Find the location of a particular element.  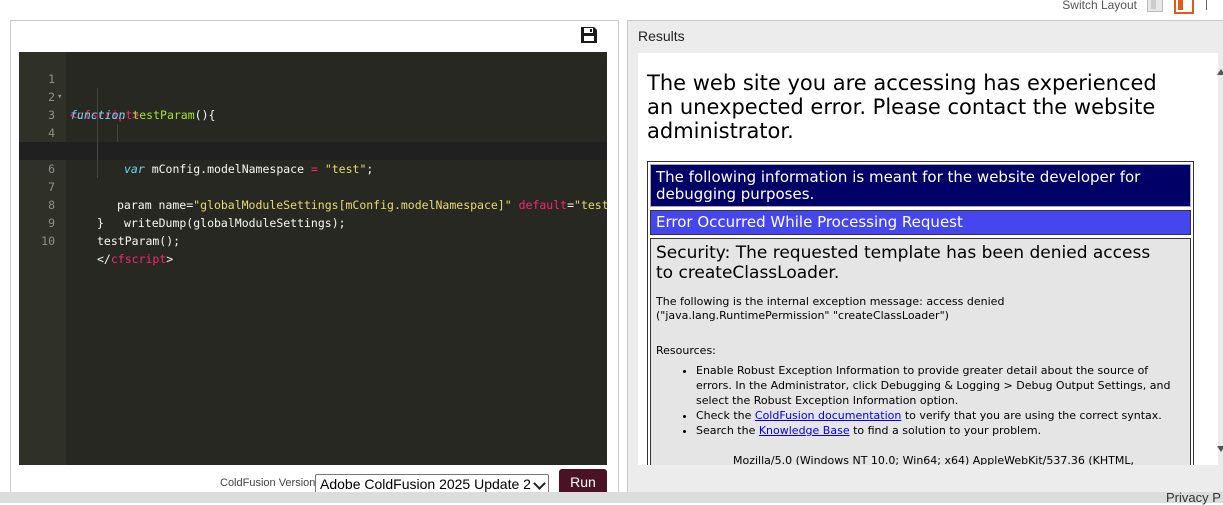

coldfusion-version-select: Adobe ColdFusion 2025 Update 2 is located at coordinates (432, 484).